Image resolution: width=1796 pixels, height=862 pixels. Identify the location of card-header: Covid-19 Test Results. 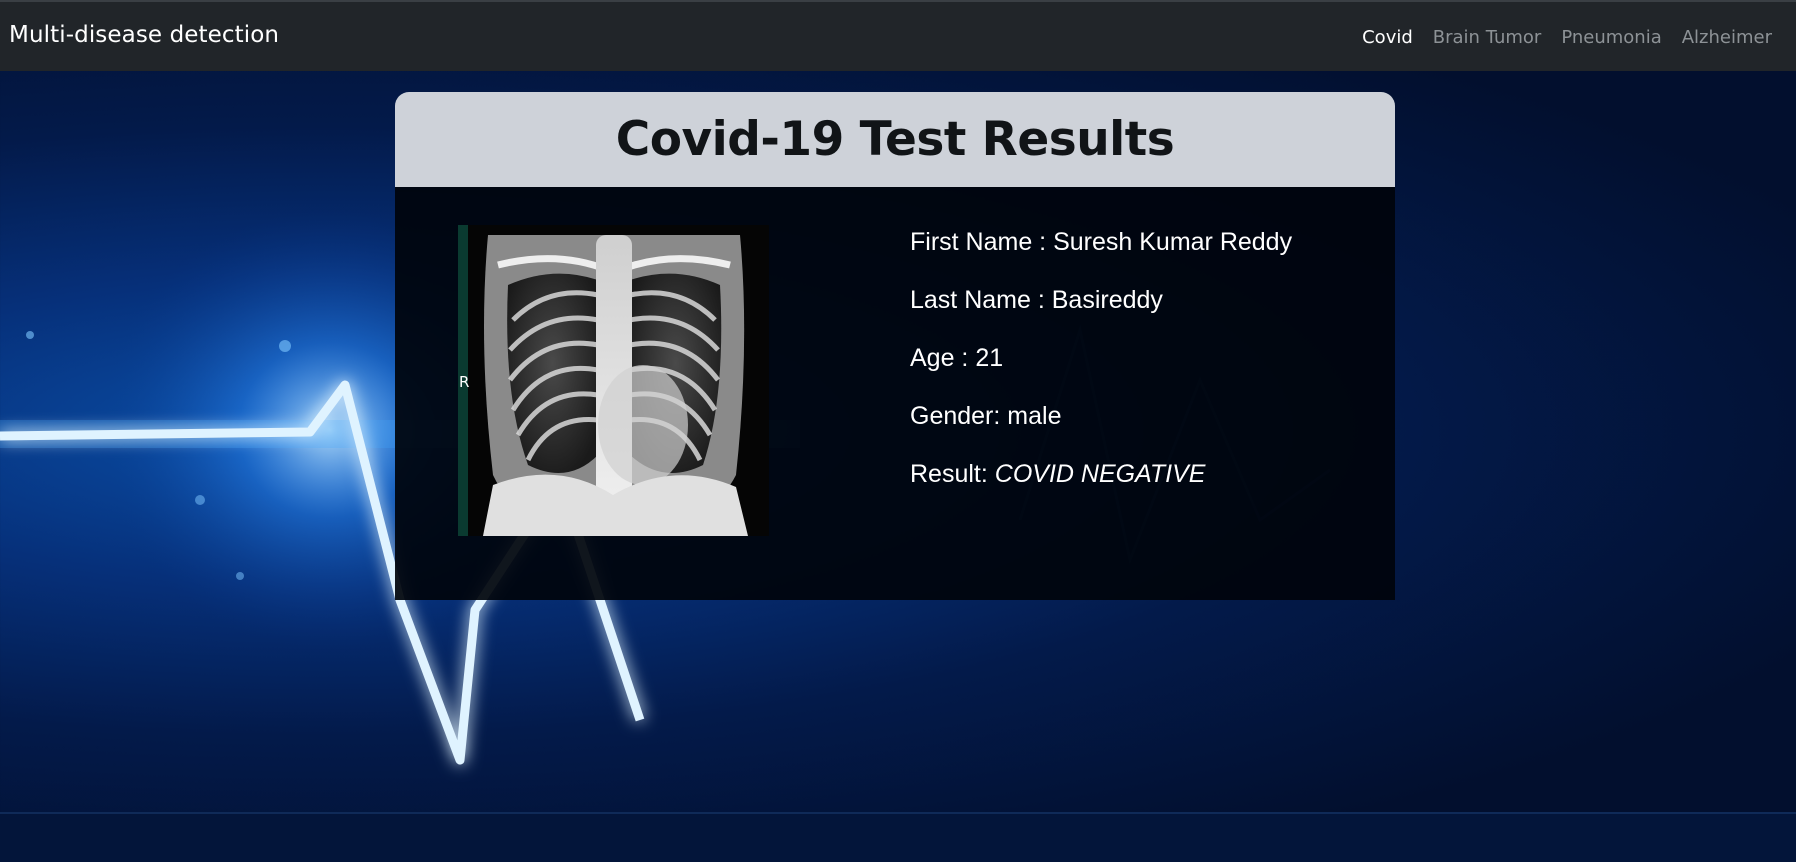
(895, 139).